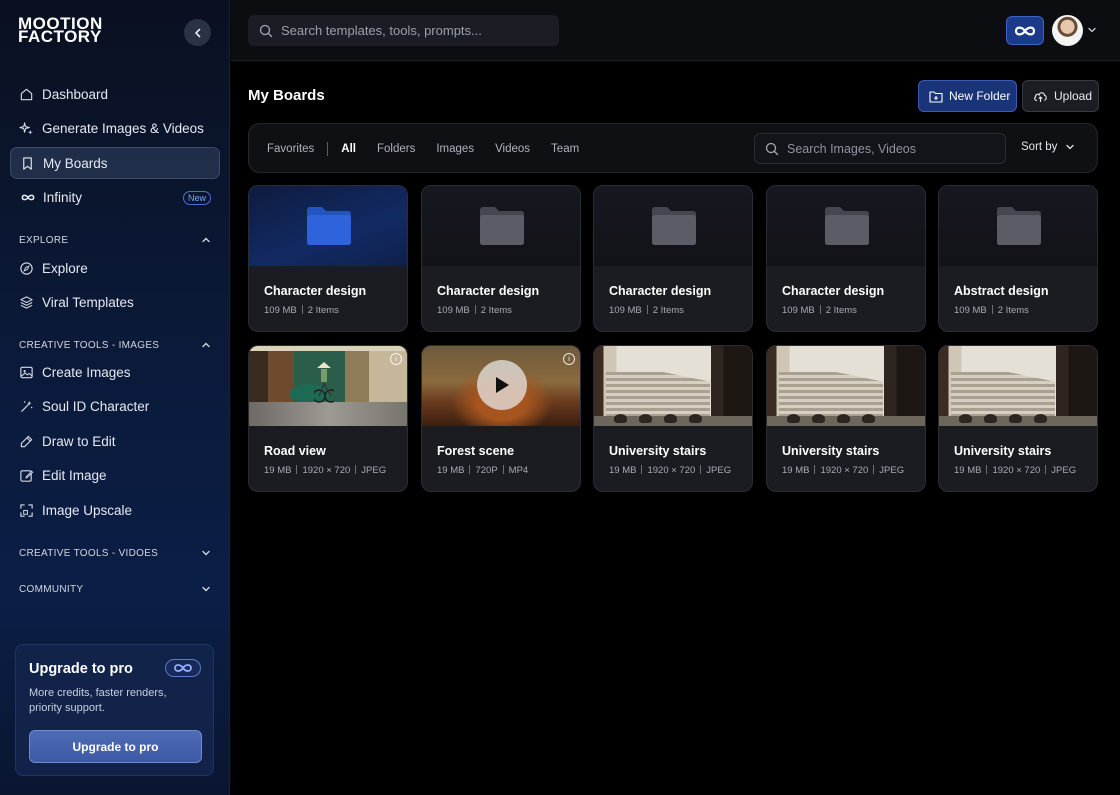  Describe the element at coordinates (115, 198) in the screenshot. I see `sidebar-item-infinity: Infinity New` at that location.